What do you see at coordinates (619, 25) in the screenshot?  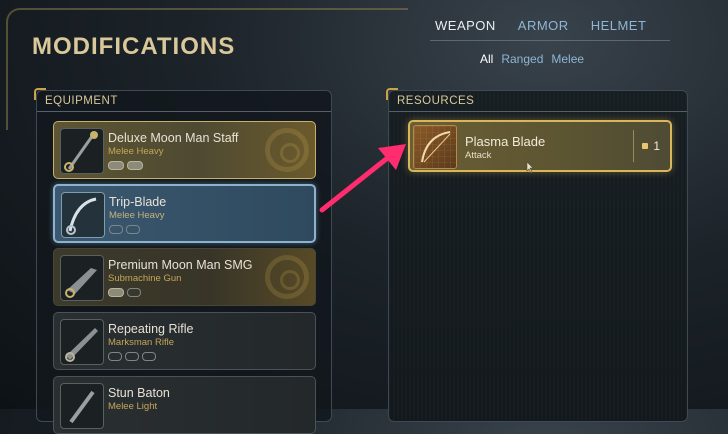 I see `tab-helmet: HELMET` at bounding box center [619, 25].